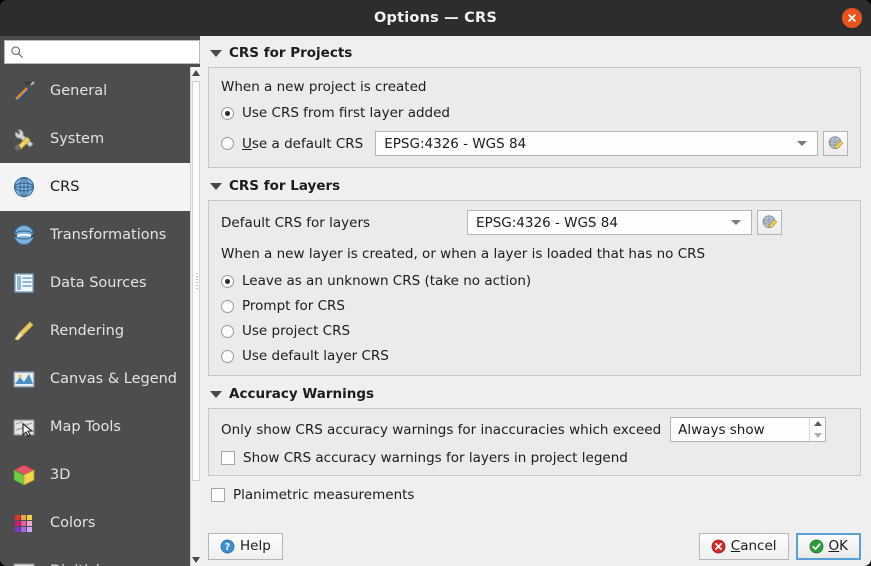 The image size is (871, 566). I want to click on group-title: CRS for Layers, so click(285, 186).